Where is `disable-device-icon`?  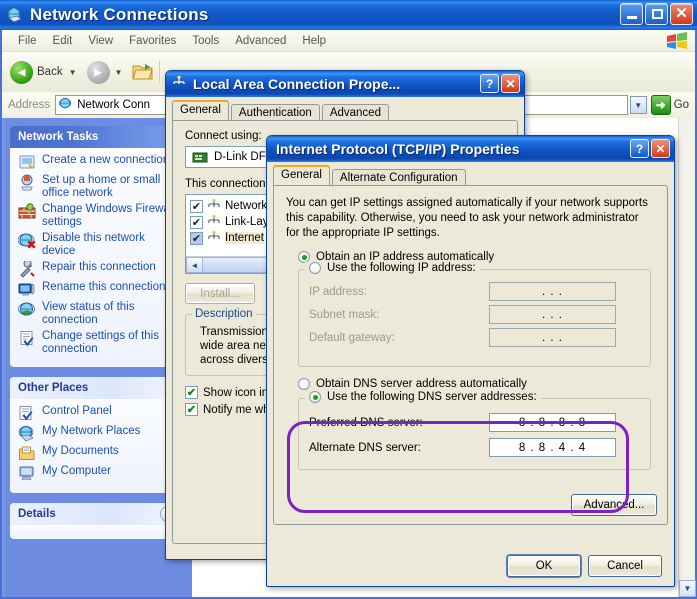
disable-device-icon is located at coordinates (26, 240).